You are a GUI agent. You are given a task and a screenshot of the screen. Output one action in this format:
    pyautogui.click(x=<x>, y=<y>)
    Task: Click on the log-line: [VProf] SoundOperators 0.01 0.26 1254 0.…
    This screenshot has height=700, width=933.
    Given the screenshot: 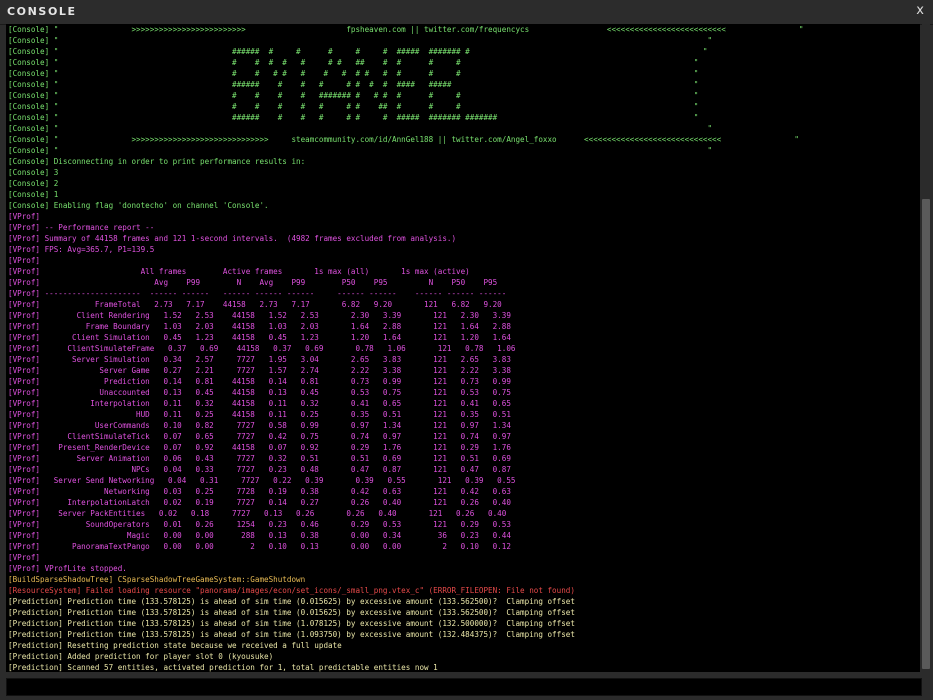 What is the action you would take?
    pyautogui.click(x=259, y=524)
    